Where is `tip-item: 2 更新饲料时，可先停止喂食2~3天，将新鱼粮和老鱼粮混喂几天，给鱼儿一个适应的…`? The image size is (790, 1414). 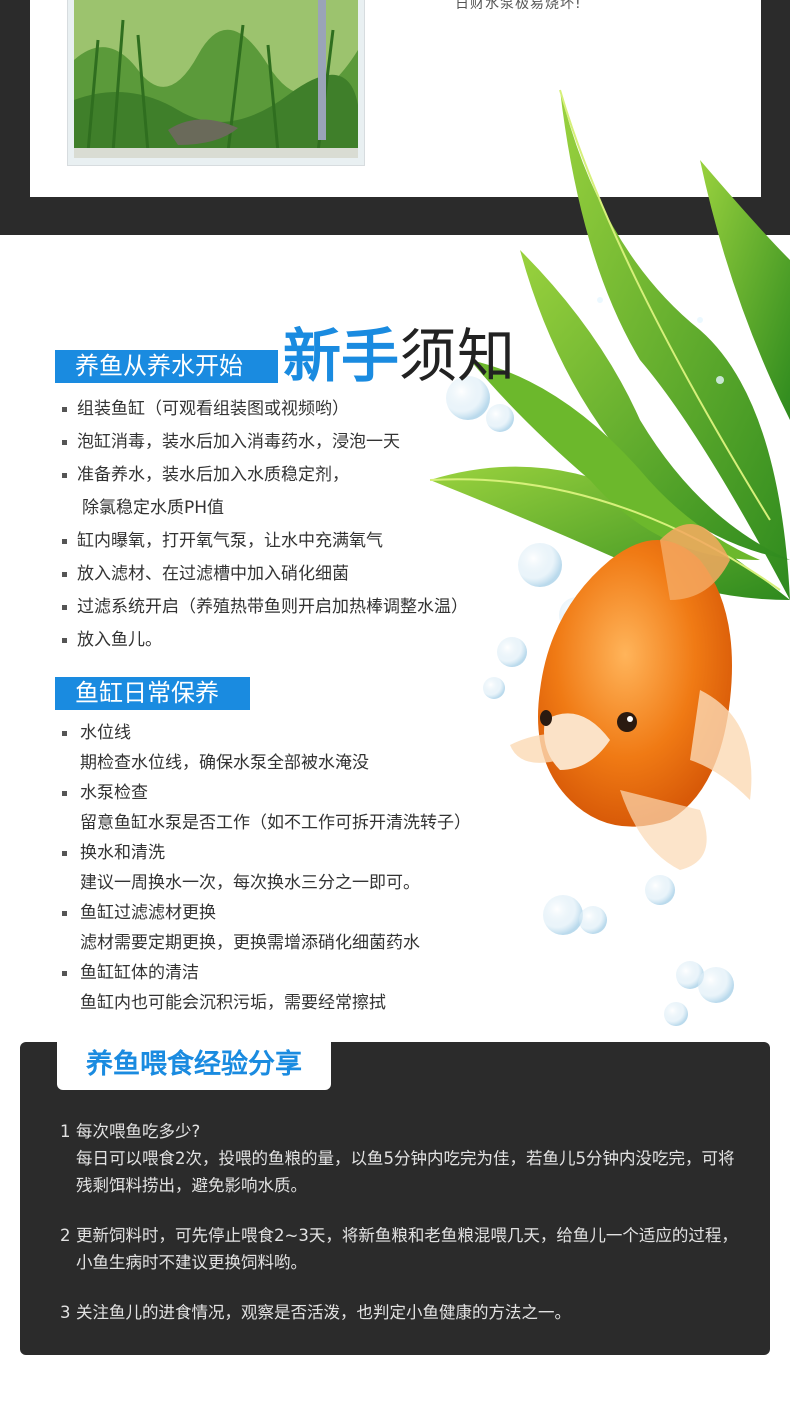 tip-item: 2 更新饲料时，可先停止喂食2~3天，将新鱼粮和老鱼粮混喂几天，给鱼儿一个适应的… is located at coordinates (405, 1249).